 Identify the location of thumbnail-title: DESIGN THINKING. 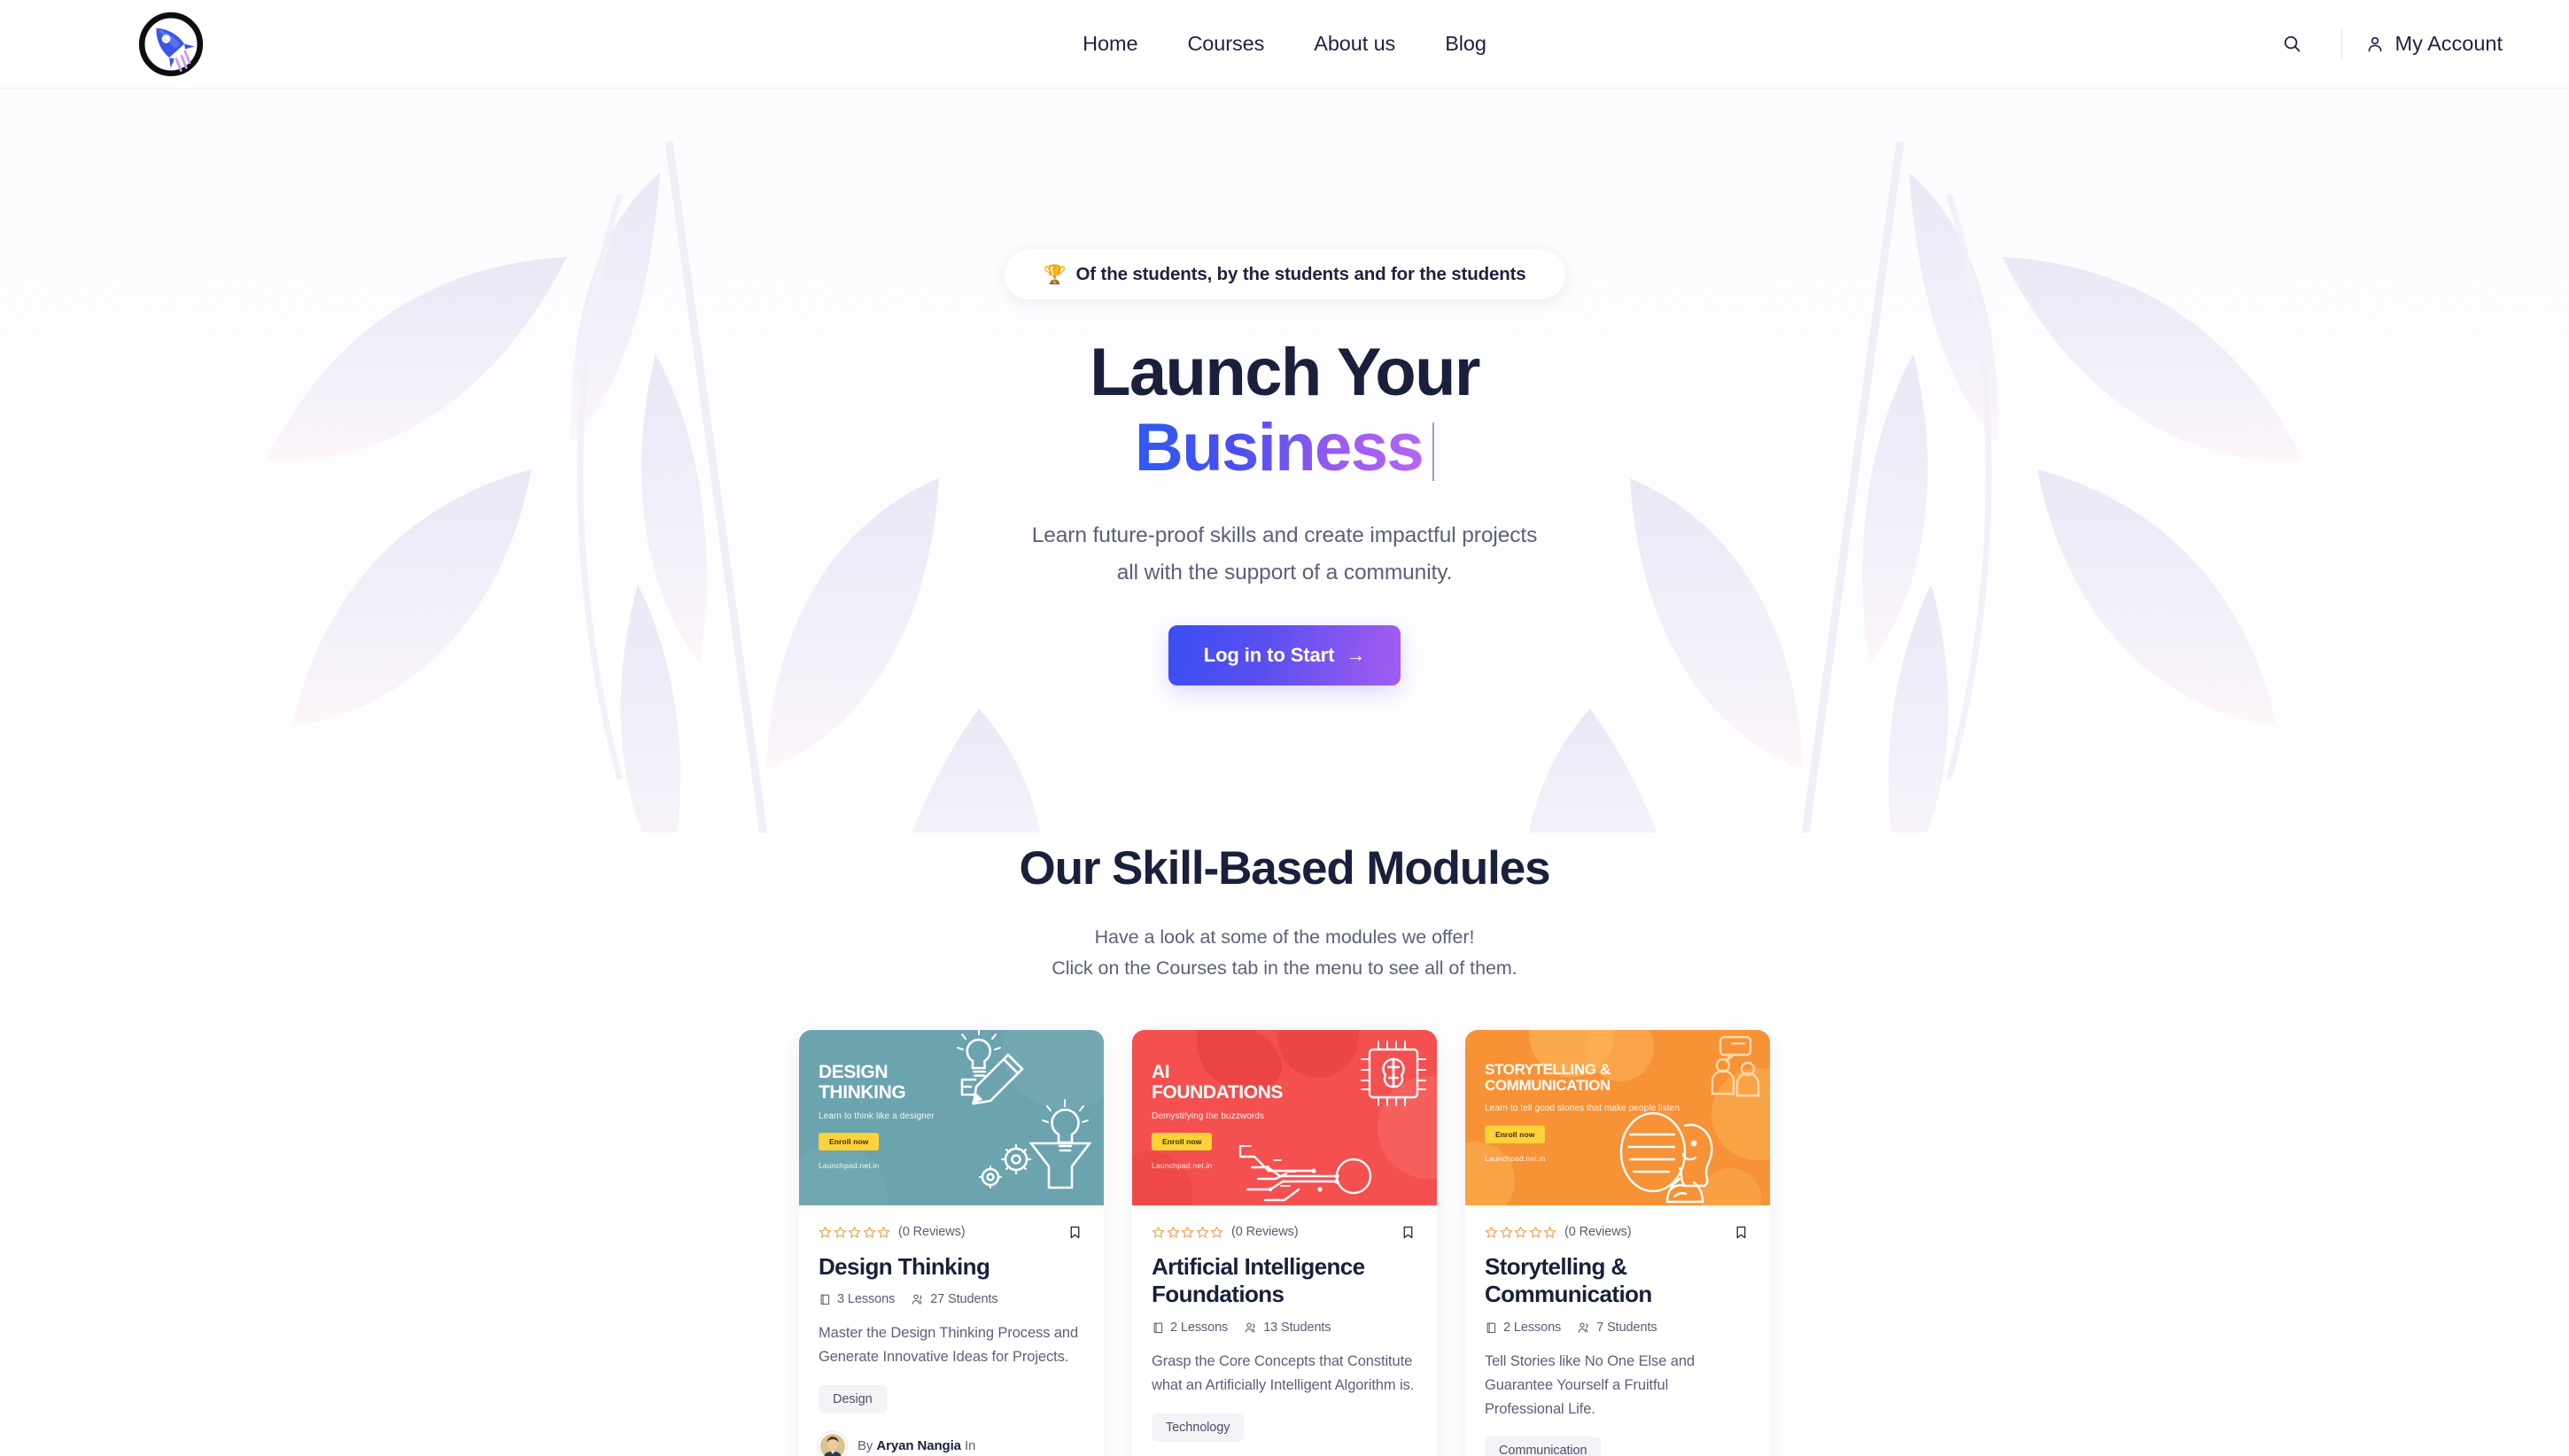
(920, 1082).